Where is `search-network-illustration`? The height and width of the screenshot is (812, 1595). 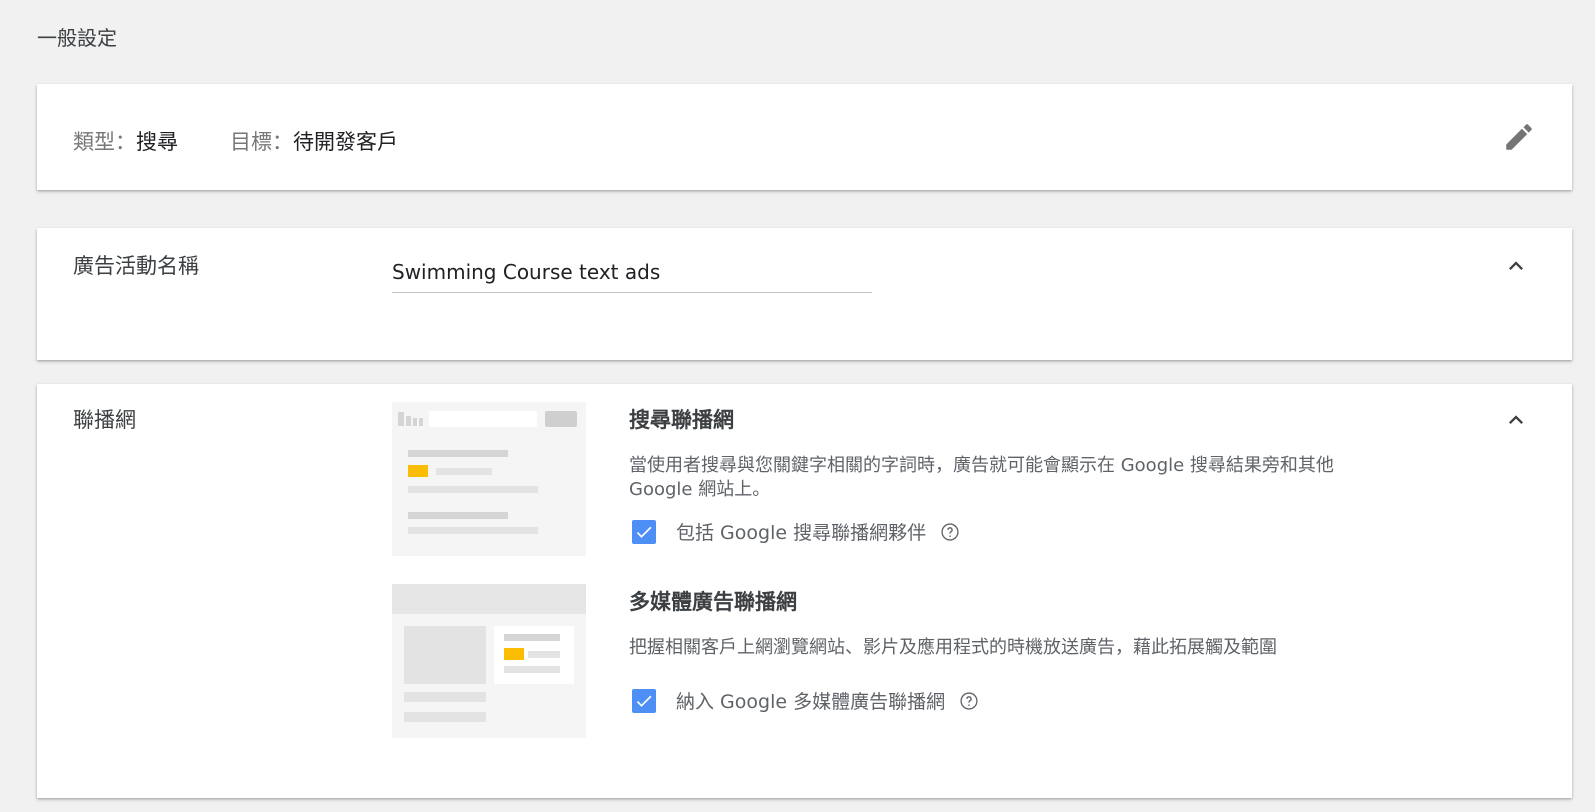 search-network-illustration is located at coordinates (489, 479).